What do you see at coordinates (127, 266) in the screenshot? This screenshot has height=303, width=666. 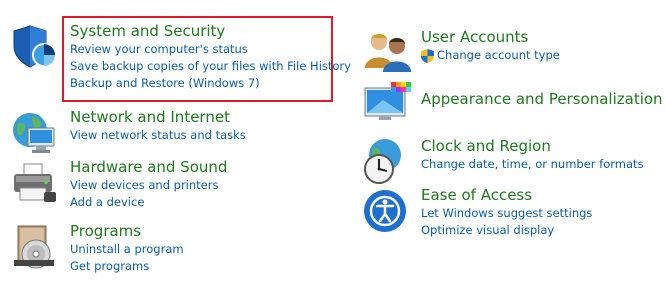 I see `get-programs-link: Get programs` at bounding box center [127, 266].